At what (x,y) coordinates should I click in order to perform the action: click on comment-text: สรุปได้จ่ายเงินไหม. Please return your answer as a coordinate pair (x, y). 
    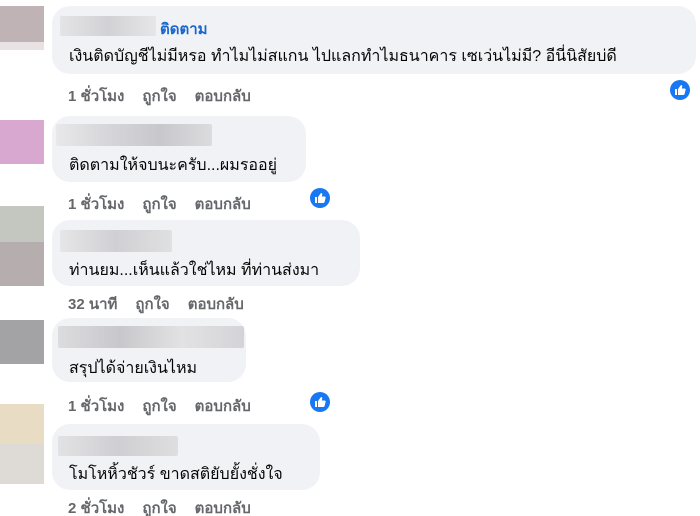
    Looking at the image, I should click on (133, 368).